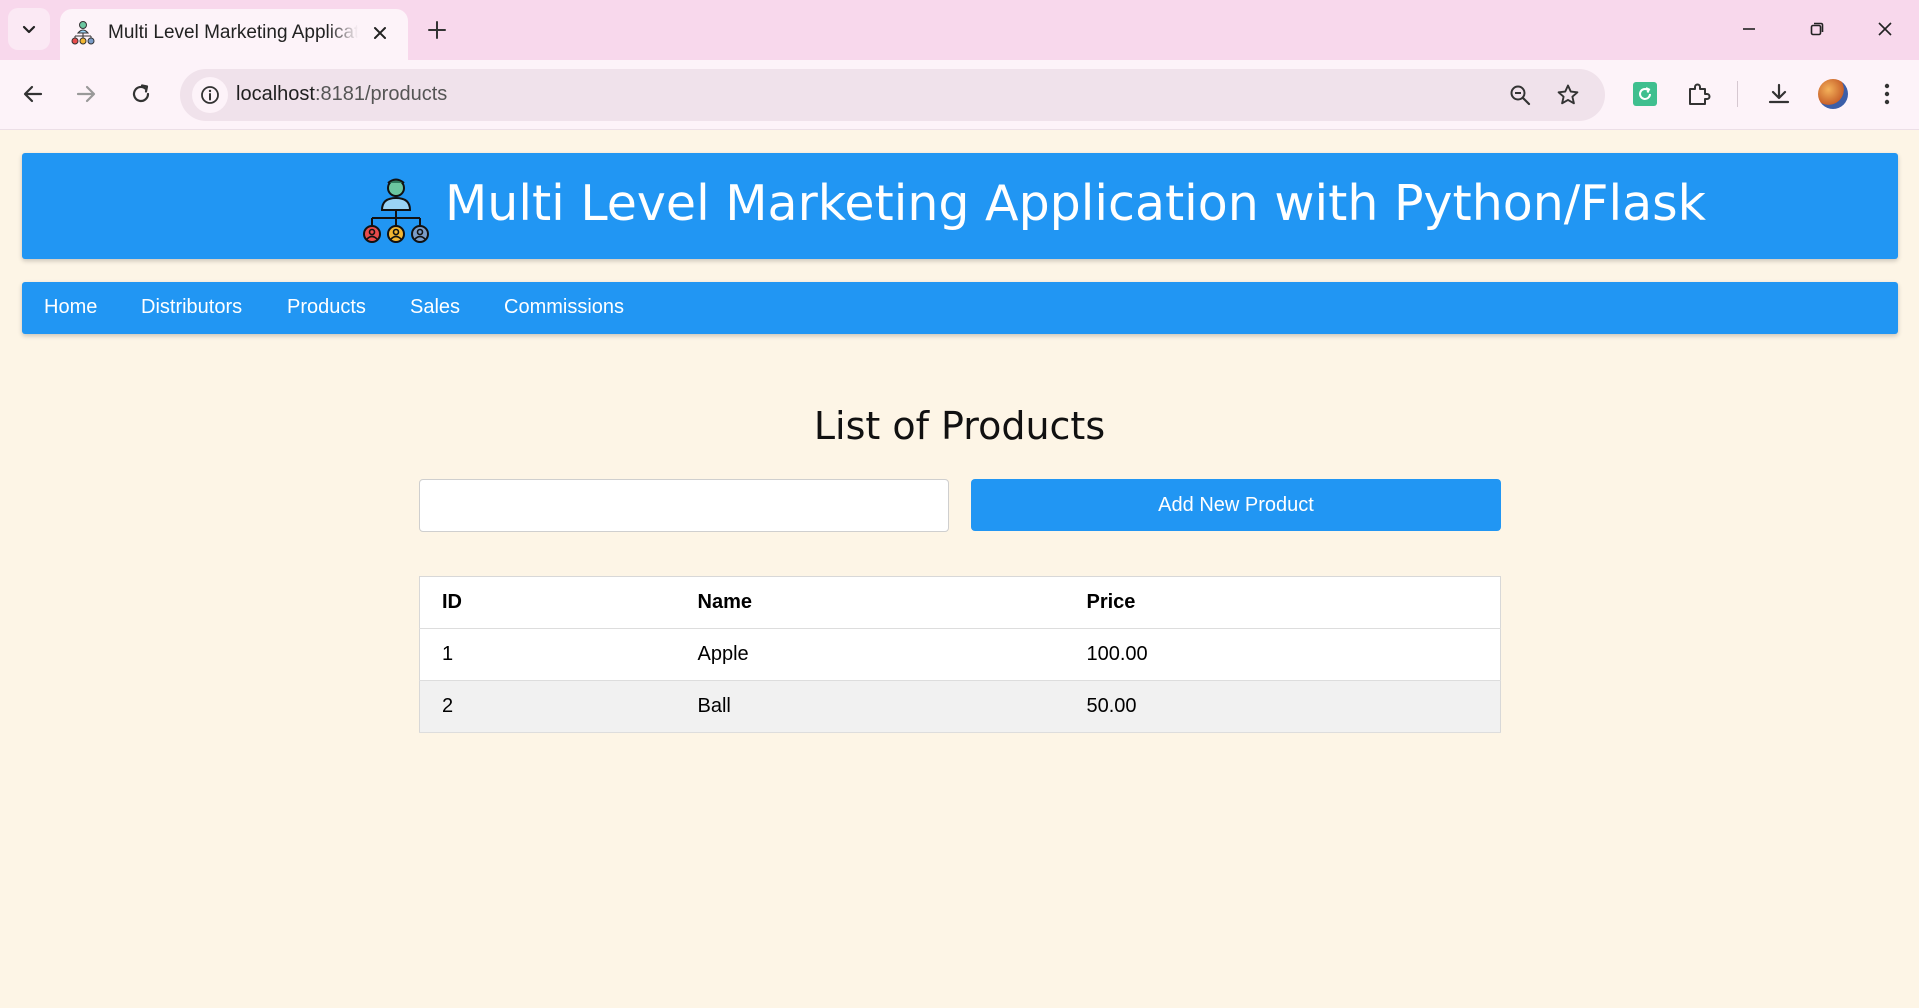 The height and width of the screenshot is (1008, 1919). Describe the element at coordinates (547, 654) in the screenshot. I see `cell-id: 1` at that location.